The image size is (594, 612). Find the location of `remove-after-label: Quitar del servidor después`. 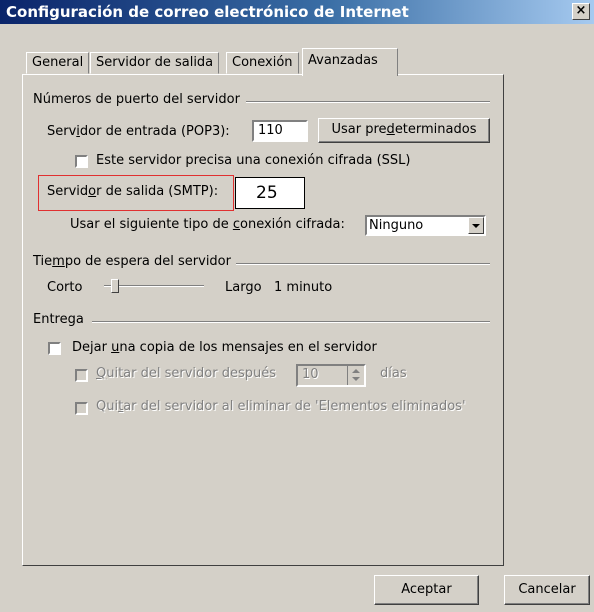

remove-after-label: Quitar del servidor después is located at coordinates (186, 373).